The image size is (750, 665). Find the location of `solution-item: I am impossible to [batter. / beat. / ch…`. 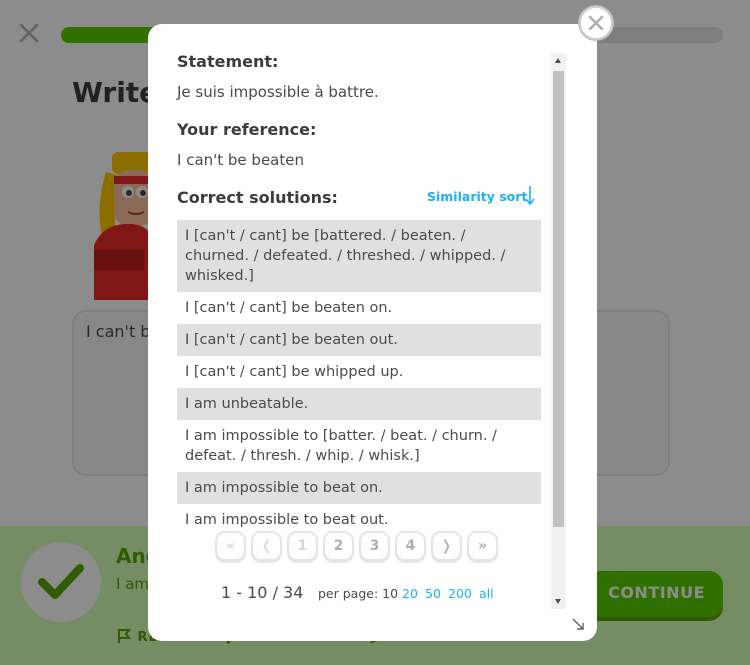

solution-item: I am impossible to [batter. / beat. / ch… is located at coordinates (341, 446).